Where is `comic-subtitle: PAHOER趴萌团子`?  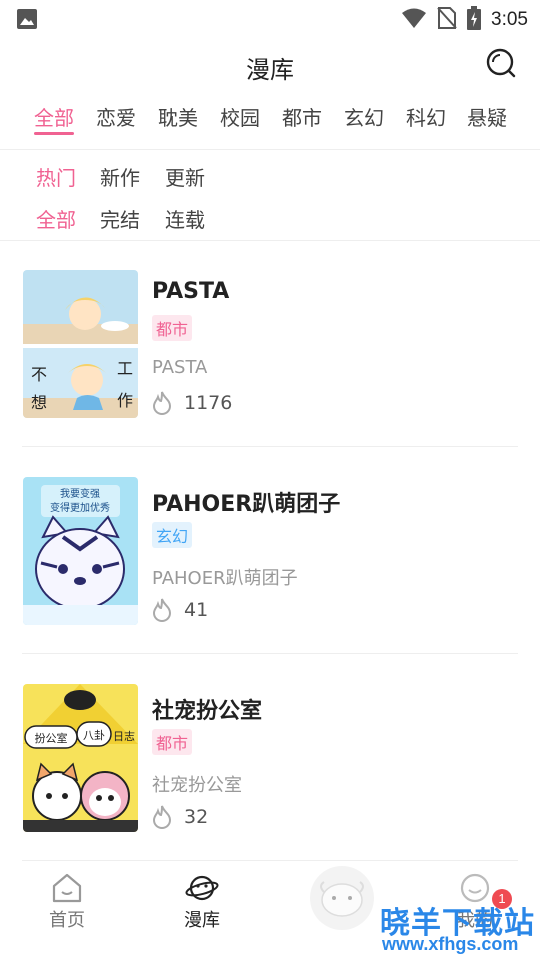 comic-subtitle: PAHOER趴萌团子 is located at coordinates (225, 578).